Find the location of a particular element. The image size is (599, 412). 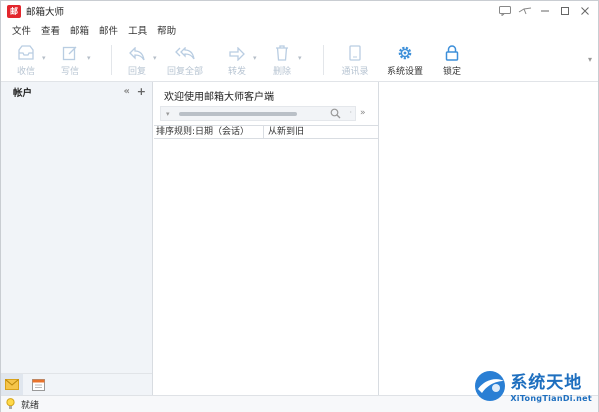

menu-file: 文件 is located at coordinates (21, 30).